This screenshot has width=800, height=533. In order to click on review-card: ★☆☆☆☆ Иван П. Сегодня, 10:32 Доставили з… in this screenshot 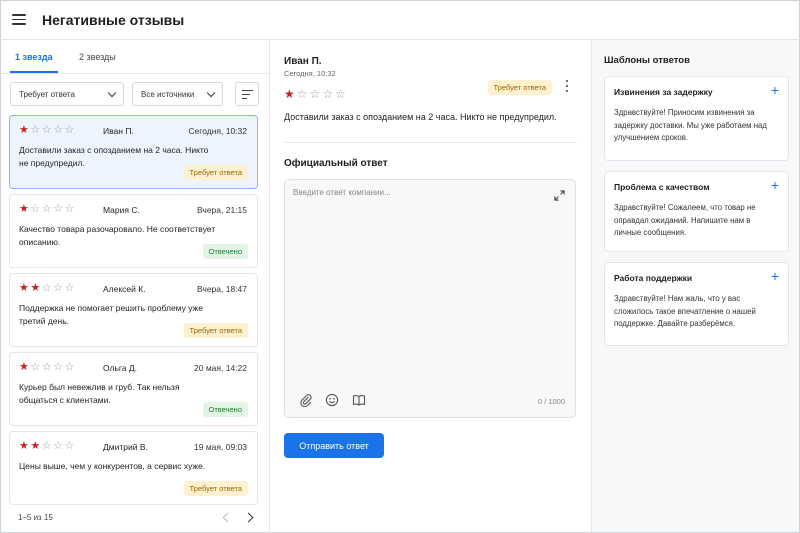, I will do `click(133, 152)`.